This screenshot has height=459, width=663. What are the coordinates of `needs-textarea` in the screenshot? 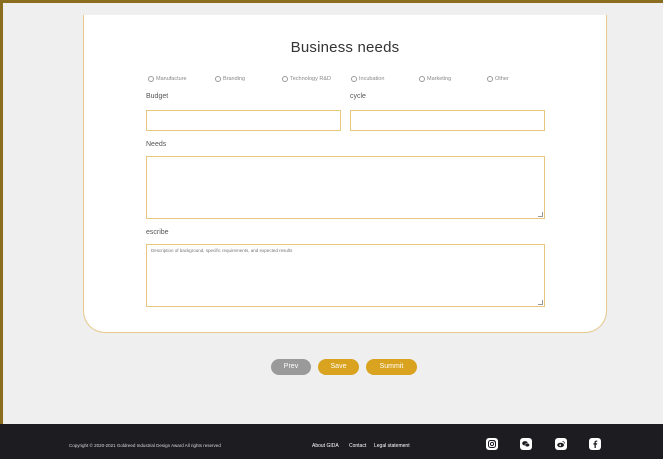 It's located at (345, 187).